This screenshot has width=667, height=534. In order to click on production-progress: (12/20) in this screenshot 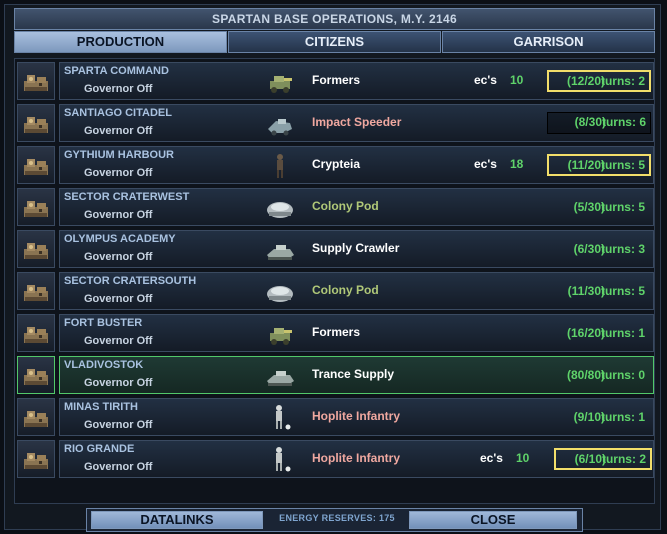, I will do `click(585, 81)`.